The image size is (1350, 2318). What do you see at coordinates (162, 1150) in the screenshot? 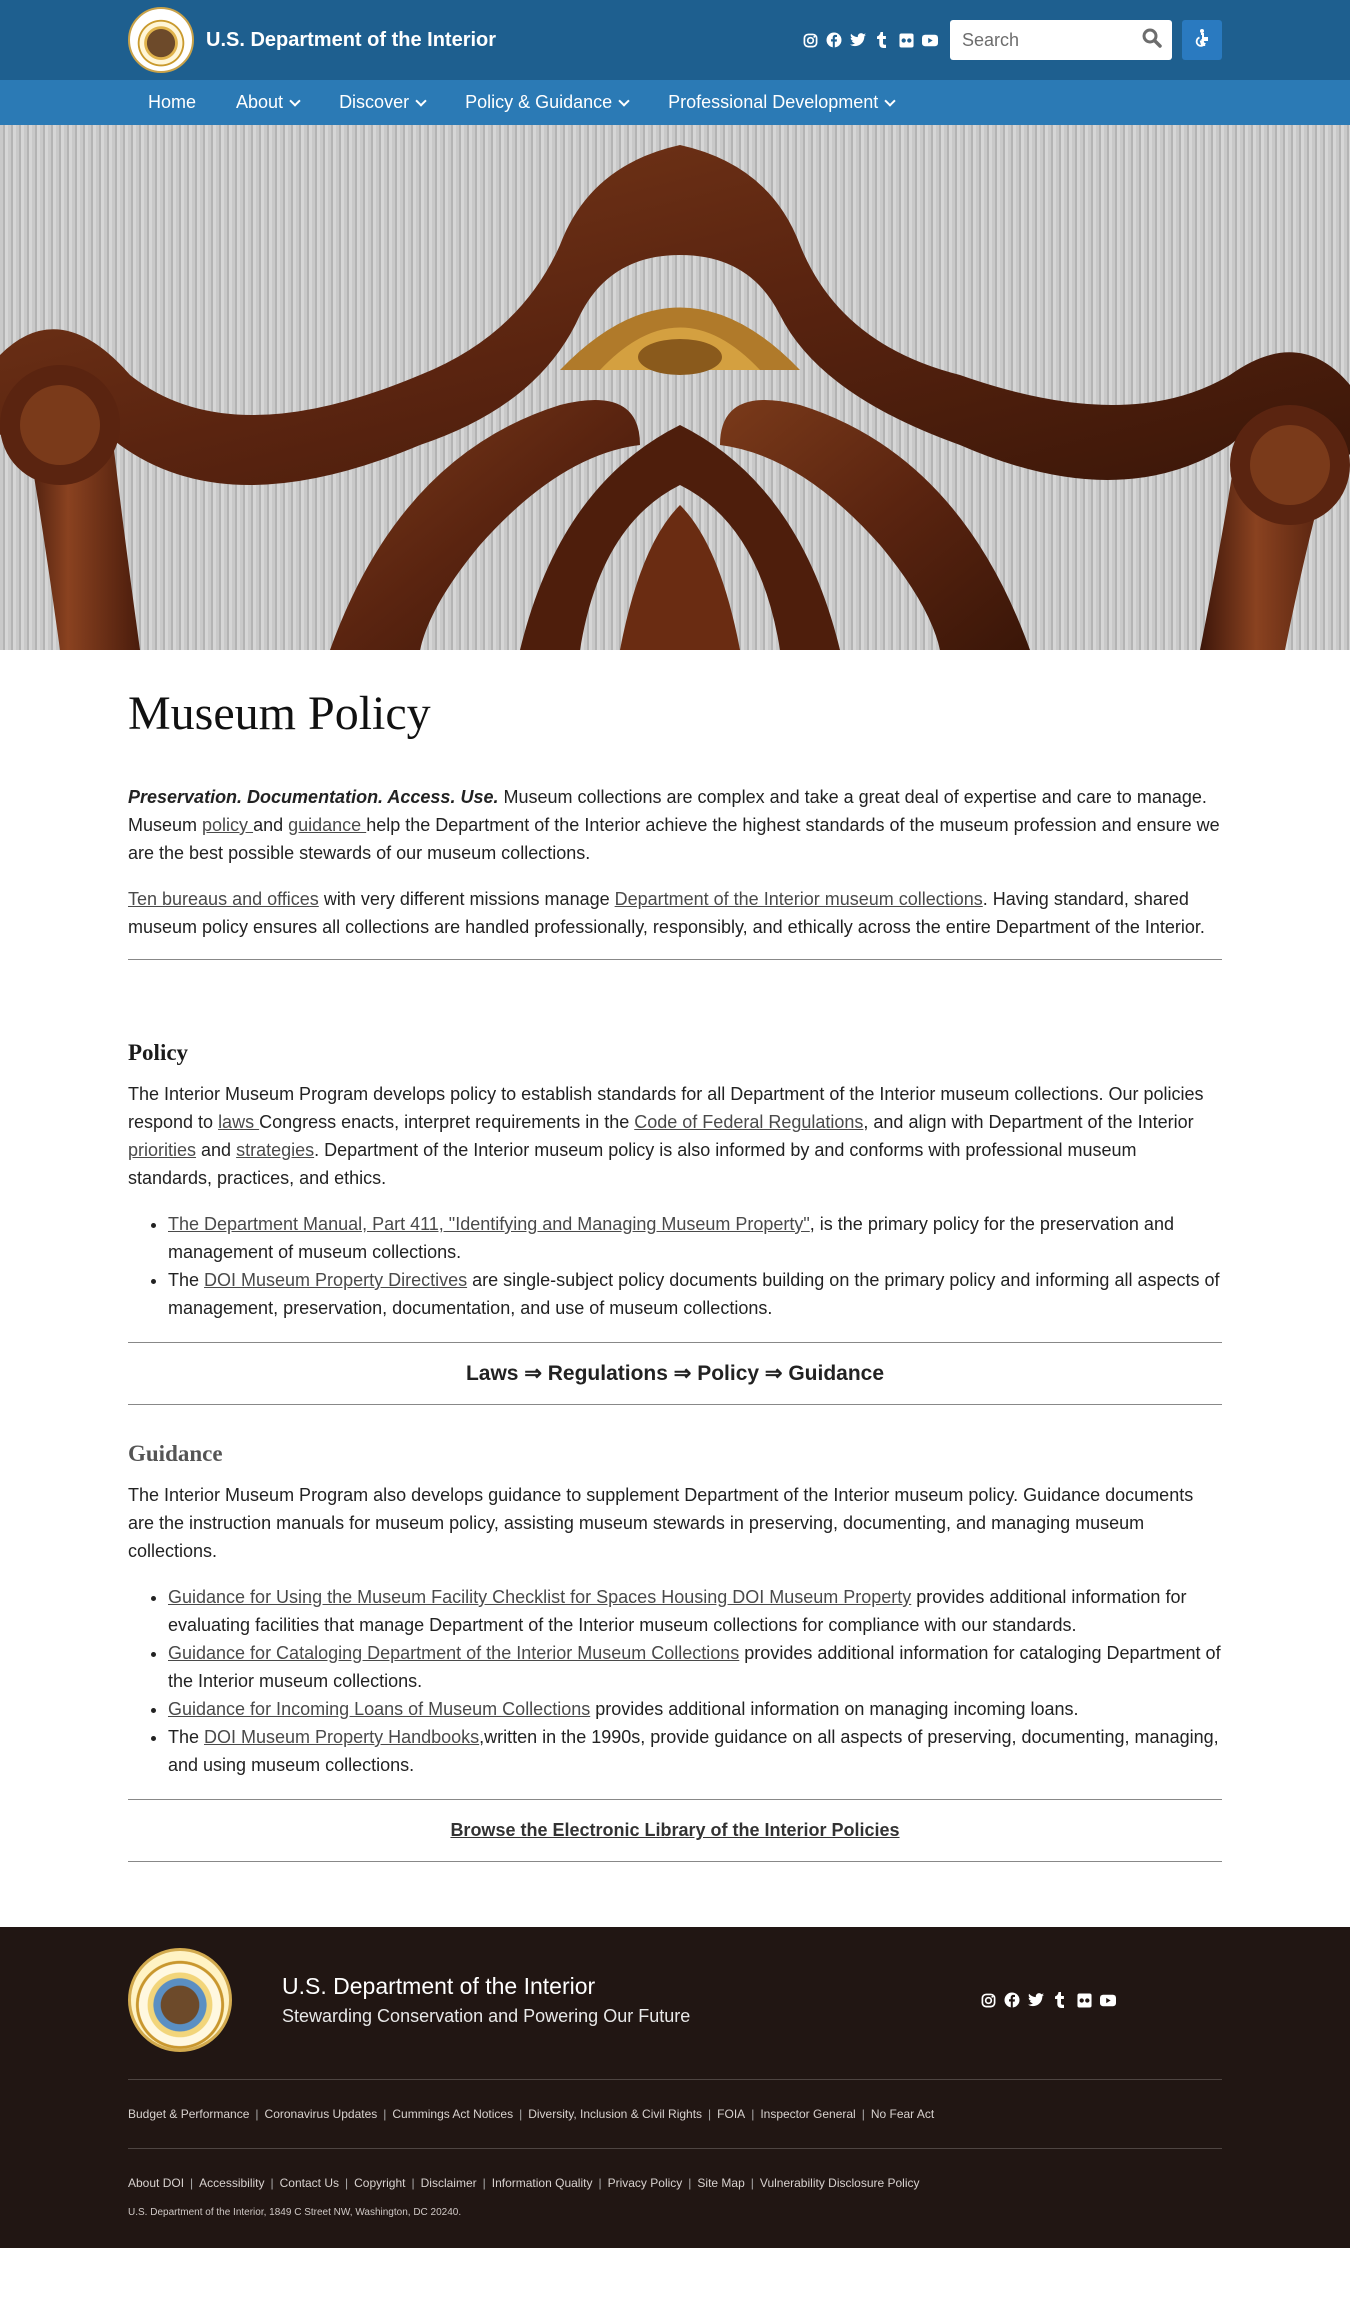
I see `priorities-link: priorities` at bounding box center [162, 1150].